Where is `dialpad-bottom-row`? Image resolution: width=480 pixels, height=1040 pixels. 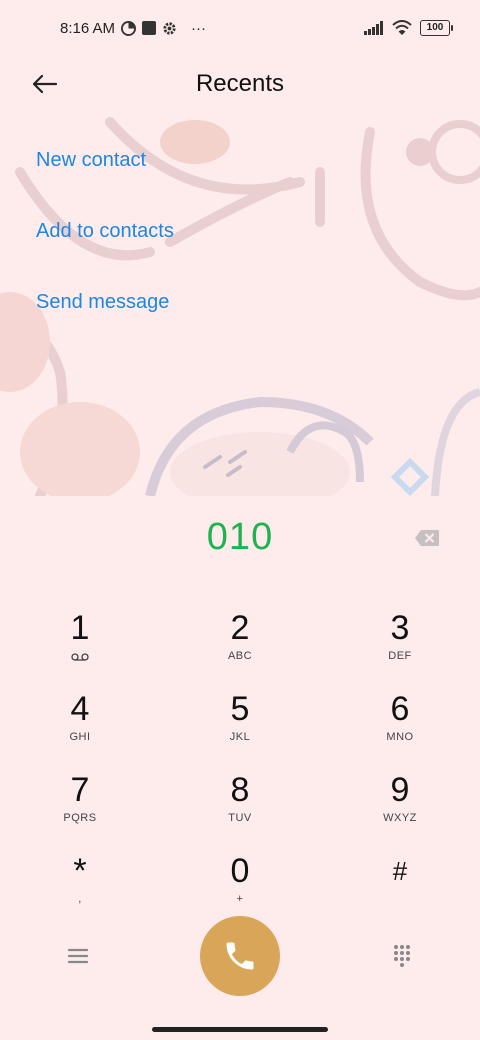
dialpad-bottom-row is located at coordinates (240, 956).